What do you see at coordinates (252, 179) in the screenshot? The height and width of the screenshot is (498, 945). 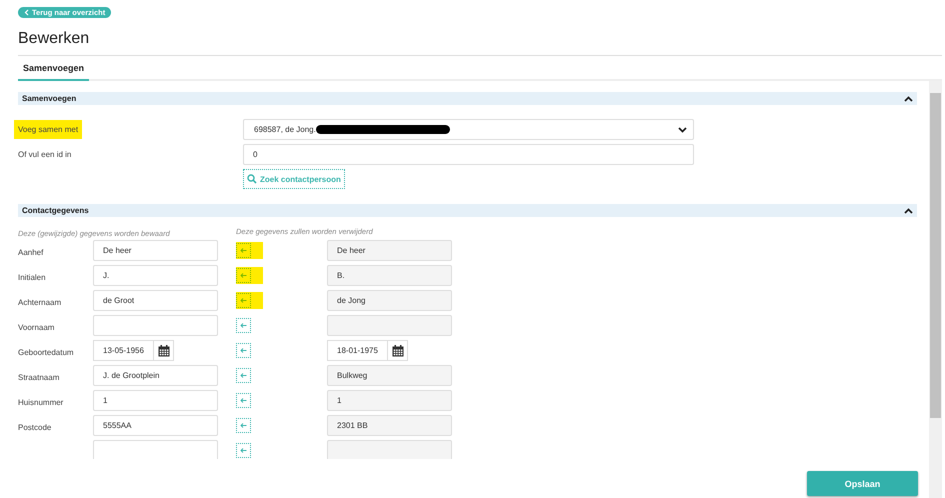 I see `search-icon` at bounding box center [252, 179].